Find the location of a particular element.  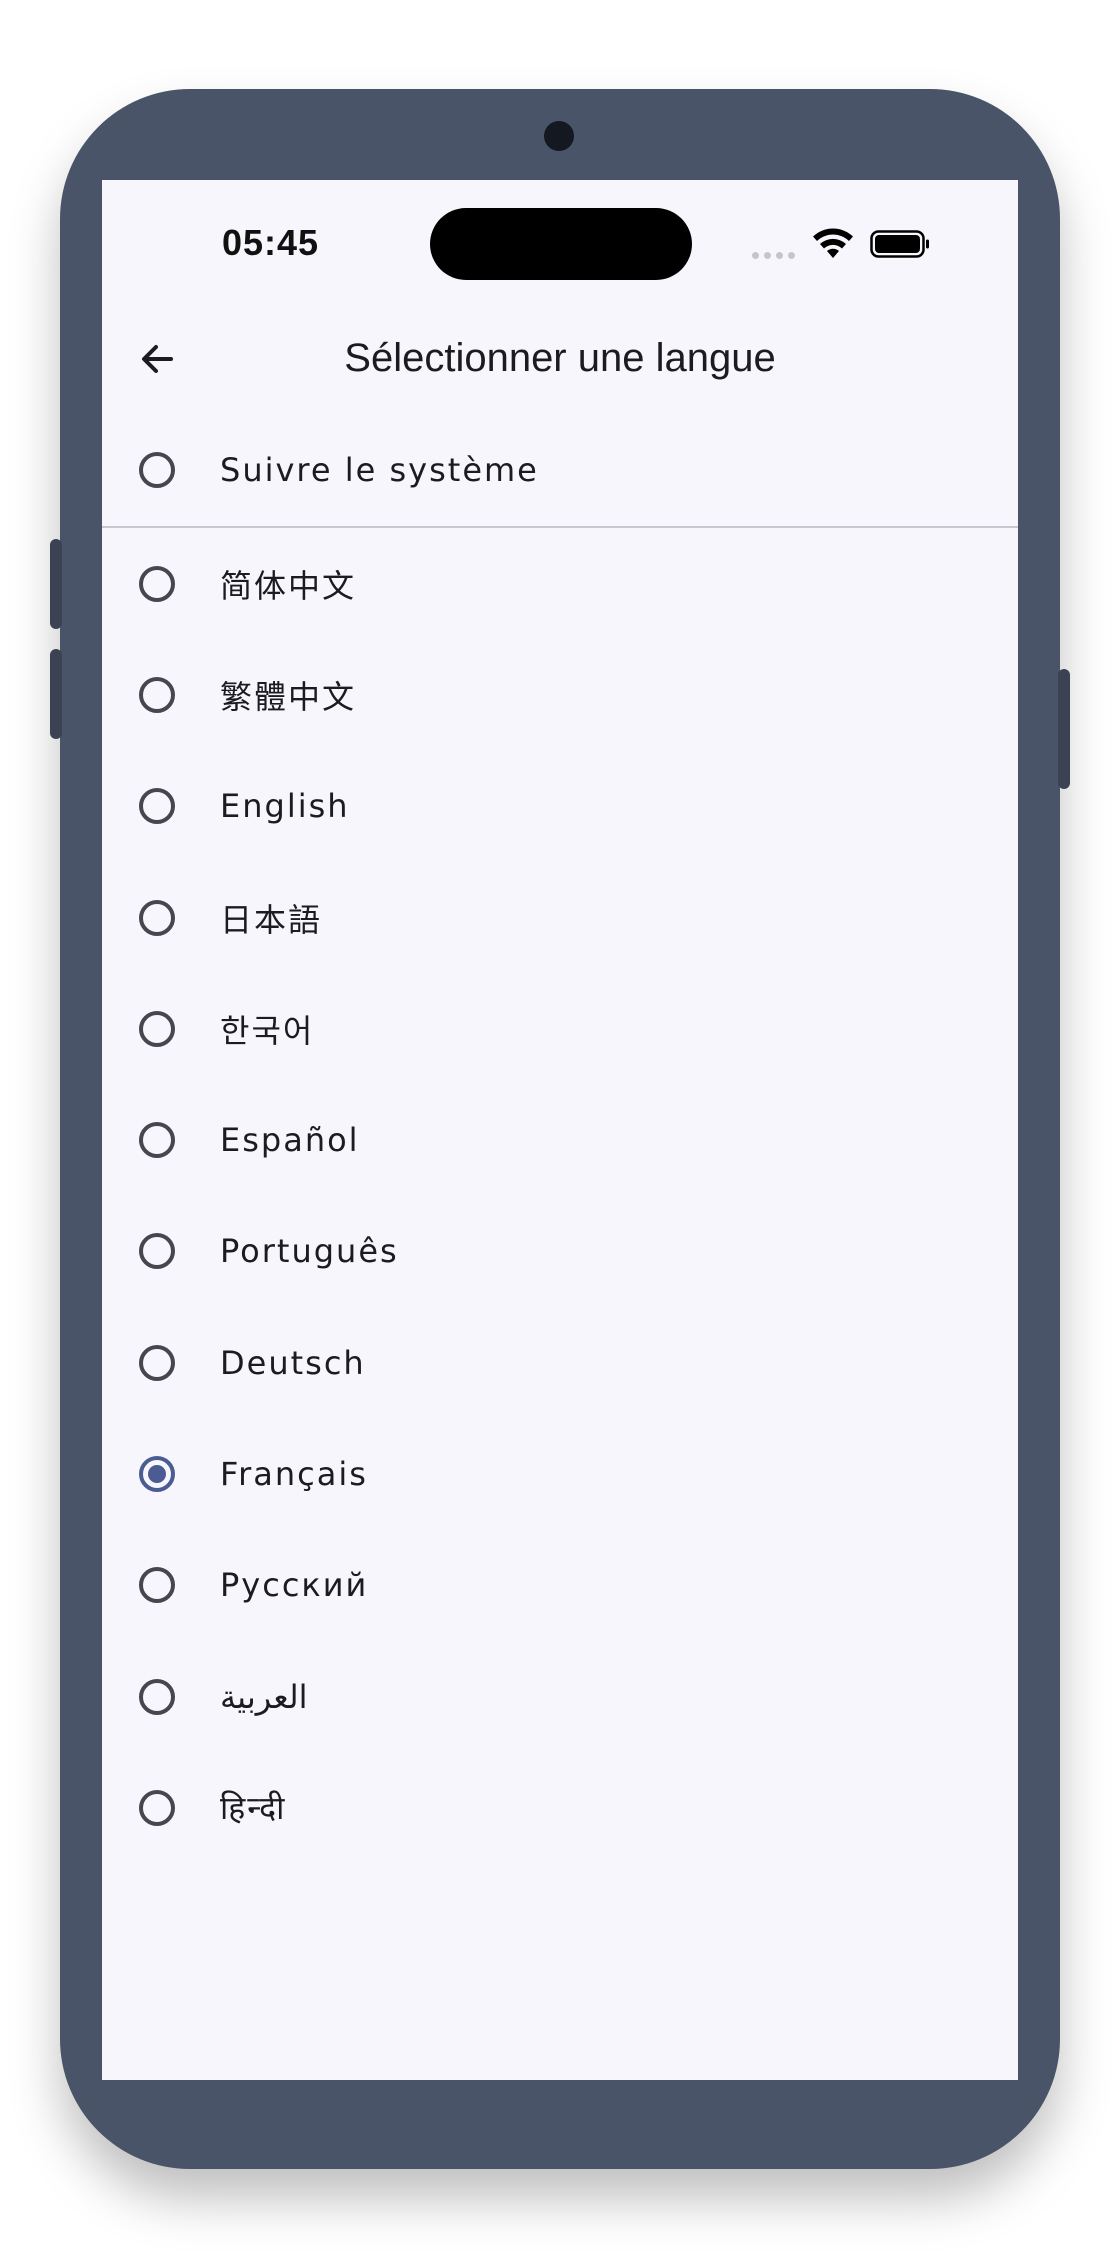

language-option: Español is located at coordinates (560, 1139).